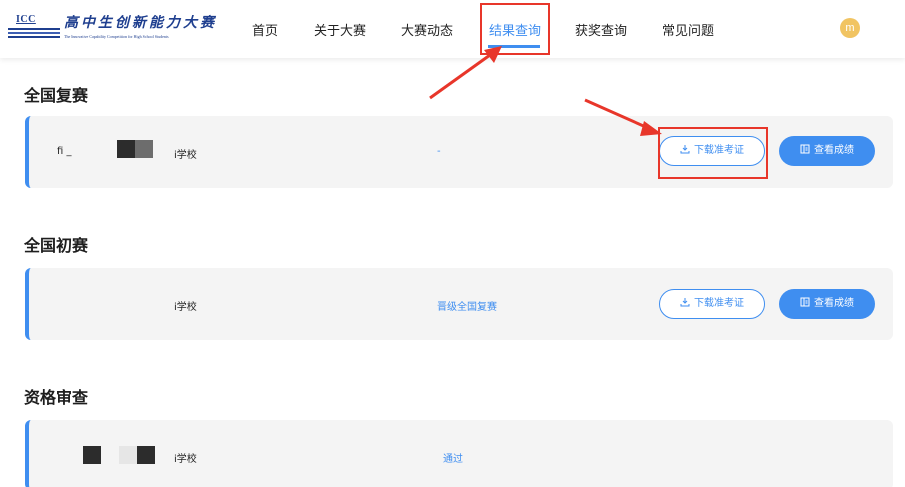  Describe the element at coordinates (26, 19) in the screenshot. I see `logo-abbr: ICC` at that location.